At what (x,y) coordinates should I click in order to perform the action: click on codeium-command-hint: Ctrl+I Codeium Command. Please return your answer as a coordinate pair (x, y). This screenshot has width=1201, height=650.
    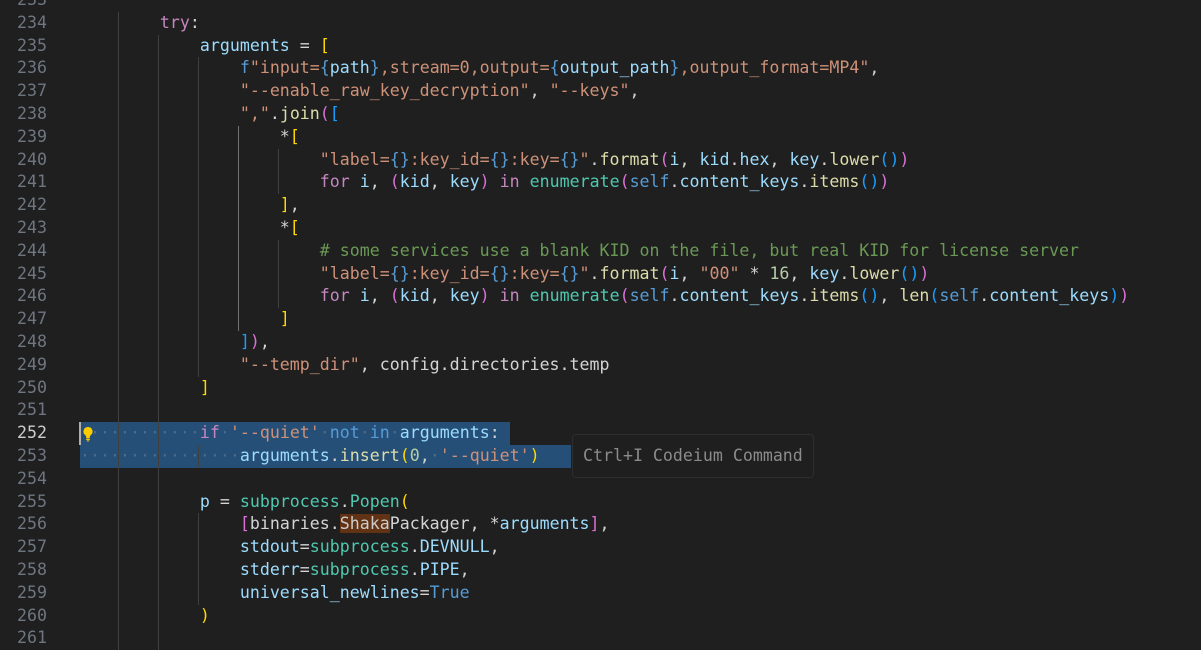
    Looking at the image, I should click on (693, 456).